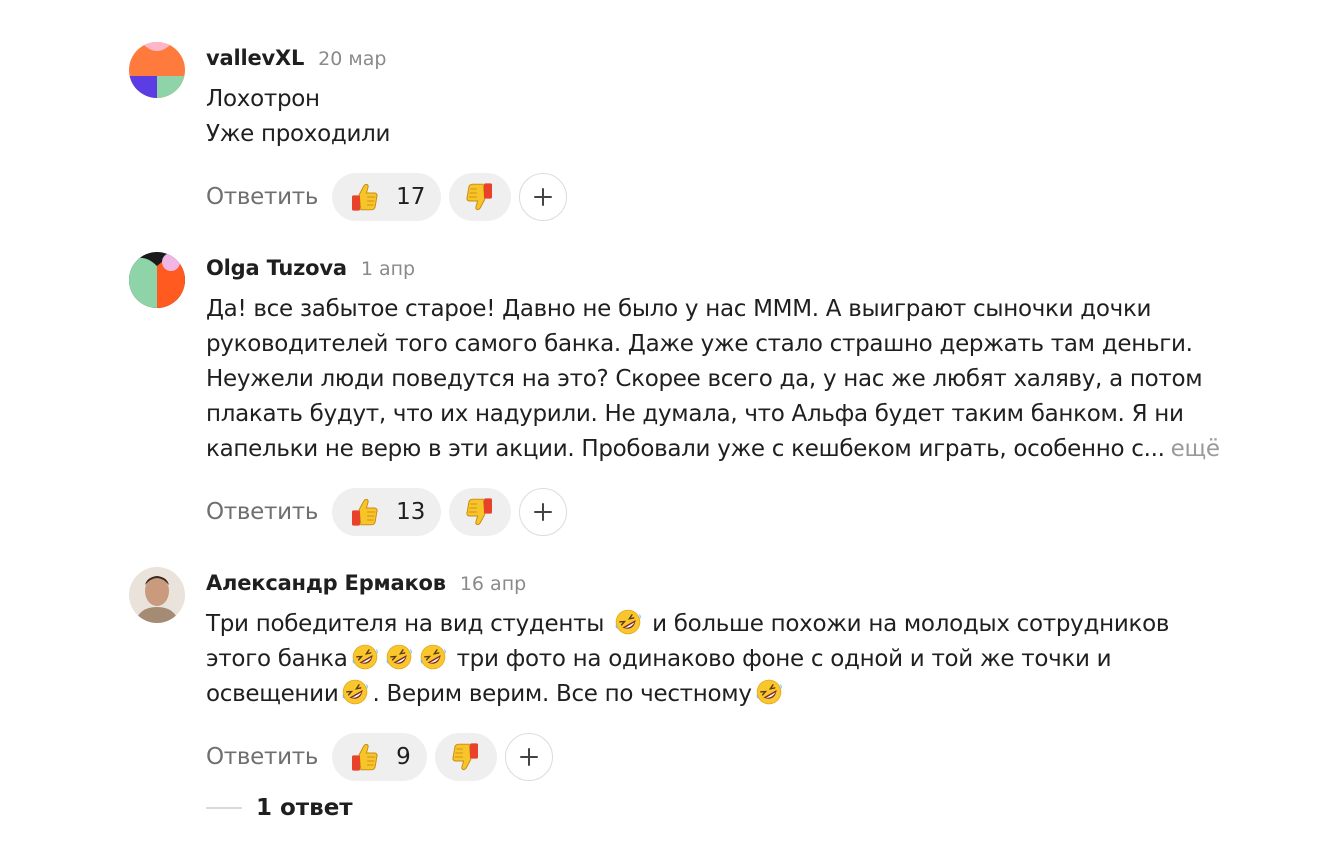  I want to click on like-button: 13, so click(387, 512).